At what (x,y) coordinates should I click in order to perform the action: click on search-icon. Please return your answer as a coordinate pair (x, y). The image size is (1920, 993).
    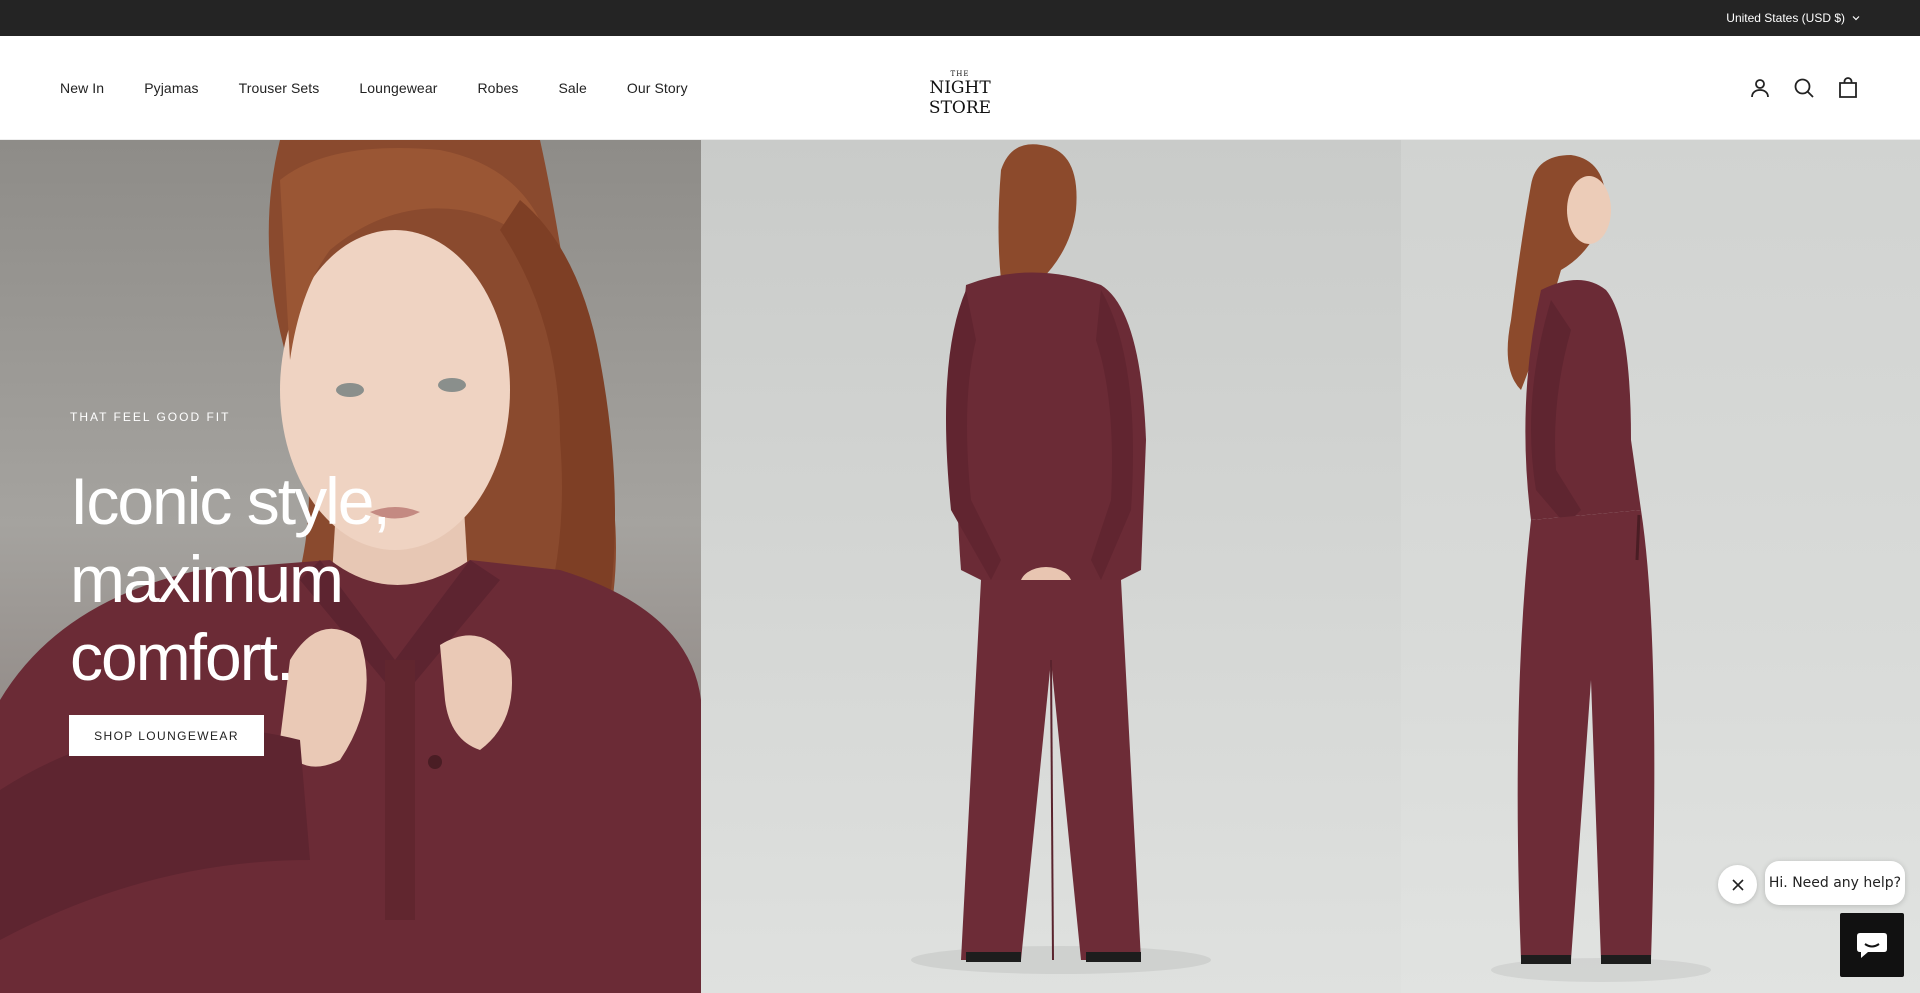
    Looking at the image, I should click on (1804, 88).